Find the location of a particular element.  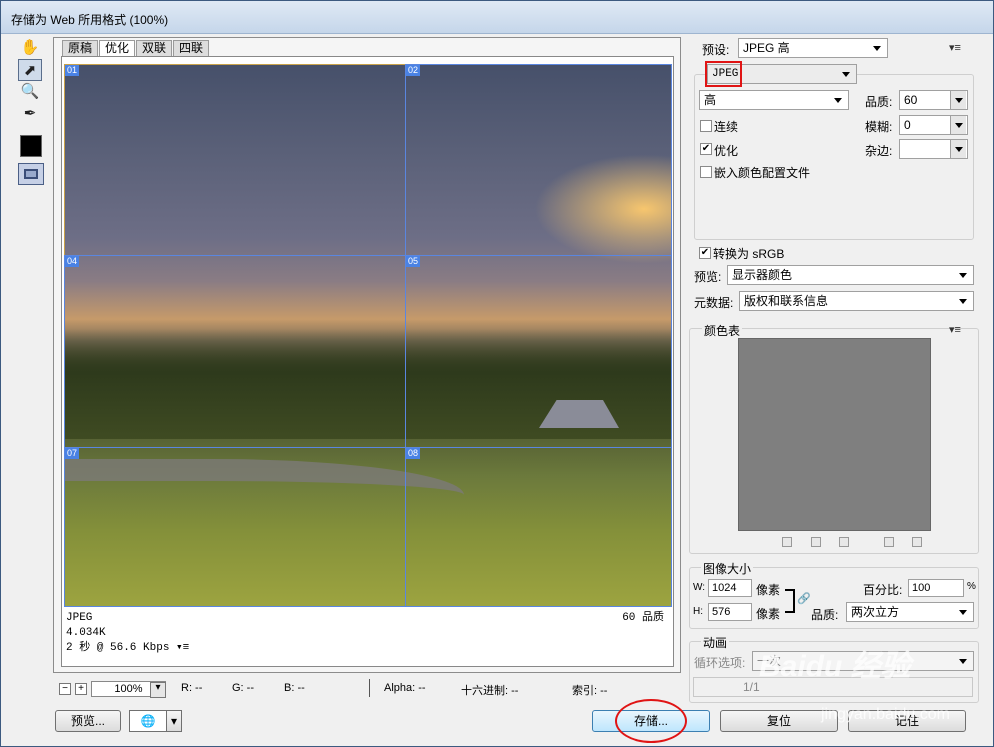

convert-srgb-checkbox: ✔ is located at coordinates (705, 253).